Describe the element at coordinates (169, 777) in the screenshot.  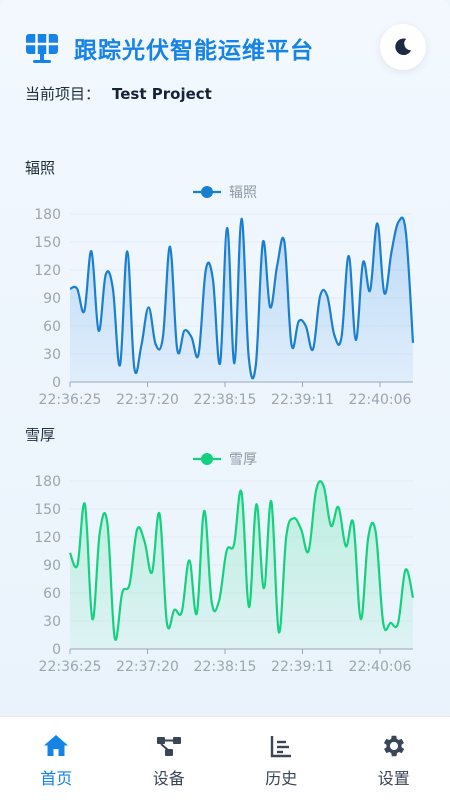
I see `tab-devices-label: 设备` at that location.